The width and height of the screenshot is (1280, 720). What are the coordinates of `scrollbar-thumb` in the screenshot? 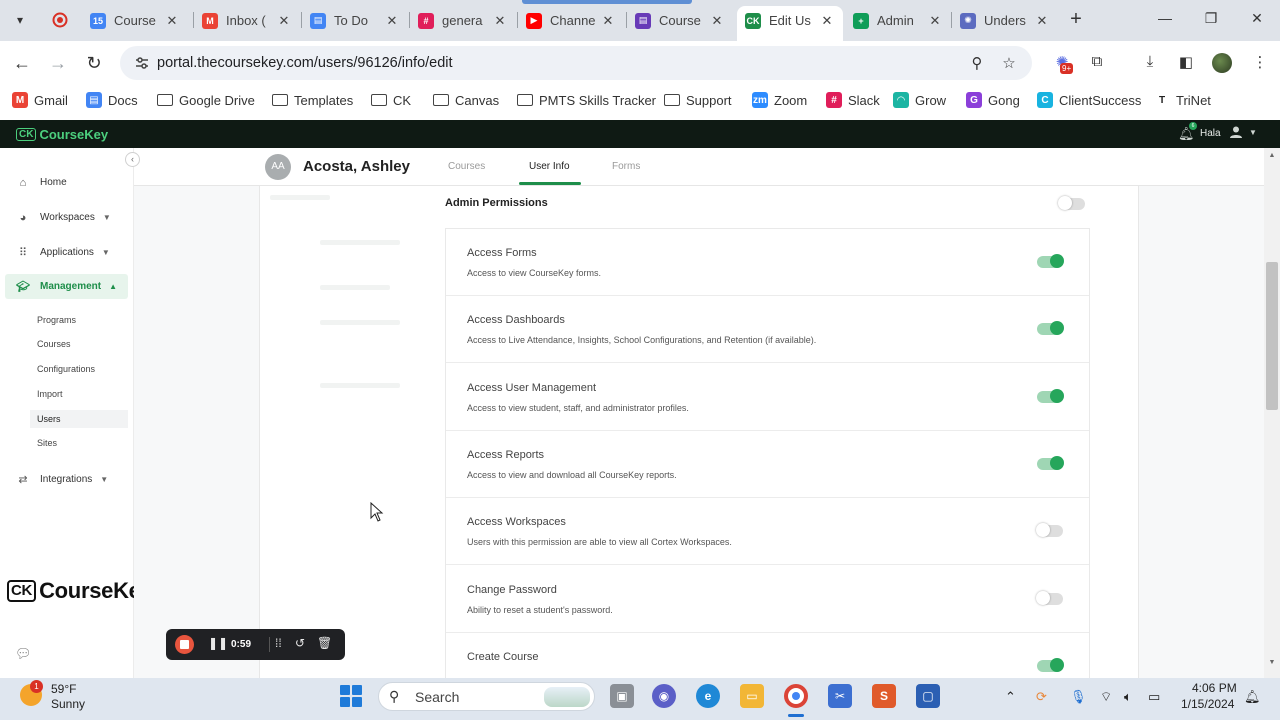 It's located at (1272, 336).